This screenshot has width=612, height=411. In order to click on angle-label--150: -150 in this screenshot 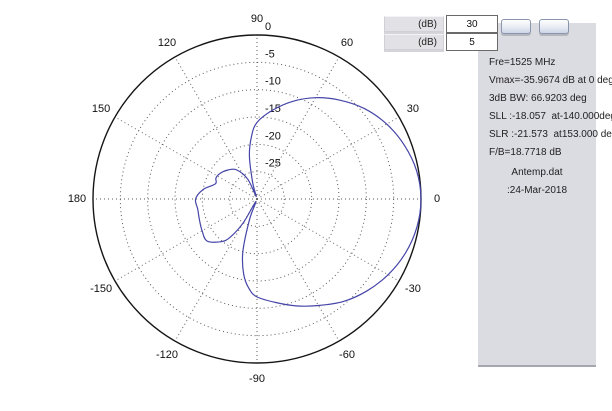, I will do `click(101, 289)`.